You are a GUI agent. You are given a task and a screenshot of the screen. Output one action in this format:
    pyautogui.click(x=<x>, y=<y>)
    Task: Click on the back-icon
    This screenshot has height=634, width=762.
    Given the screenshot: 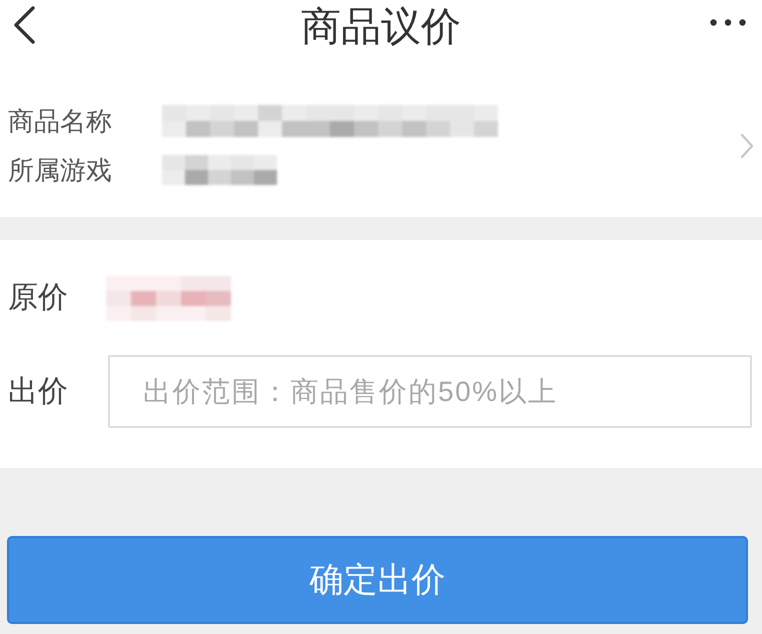 What is the action you would take?
    pyautogui.click(x=24, y=25)
    